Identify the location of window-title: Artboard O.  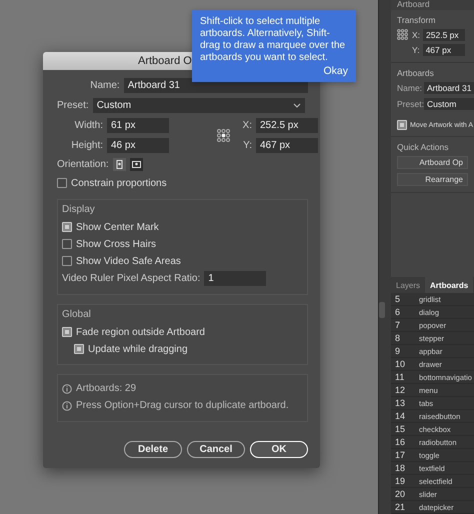
(165, 61).